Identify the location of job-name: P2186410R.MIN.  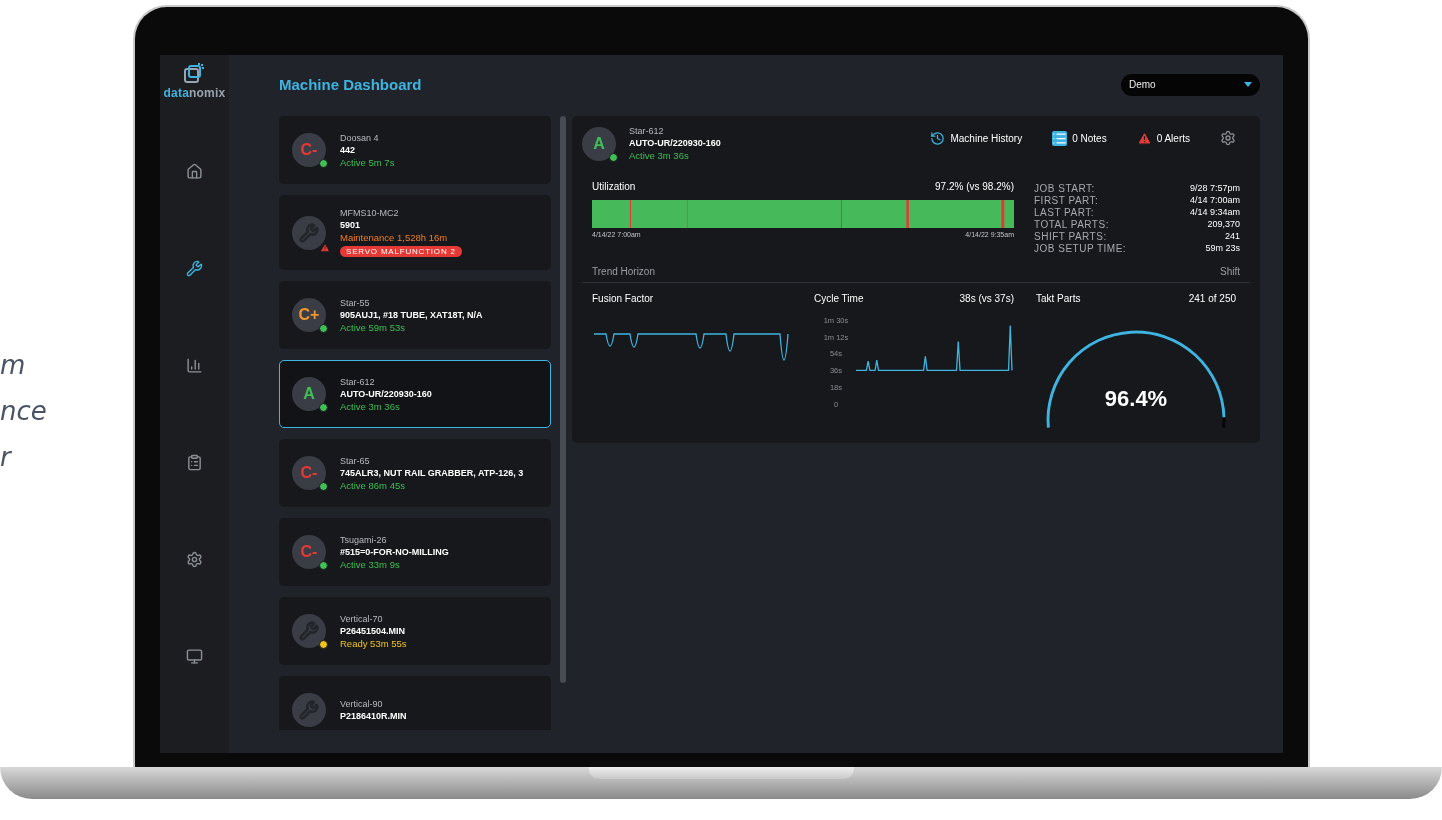
(373, 716).